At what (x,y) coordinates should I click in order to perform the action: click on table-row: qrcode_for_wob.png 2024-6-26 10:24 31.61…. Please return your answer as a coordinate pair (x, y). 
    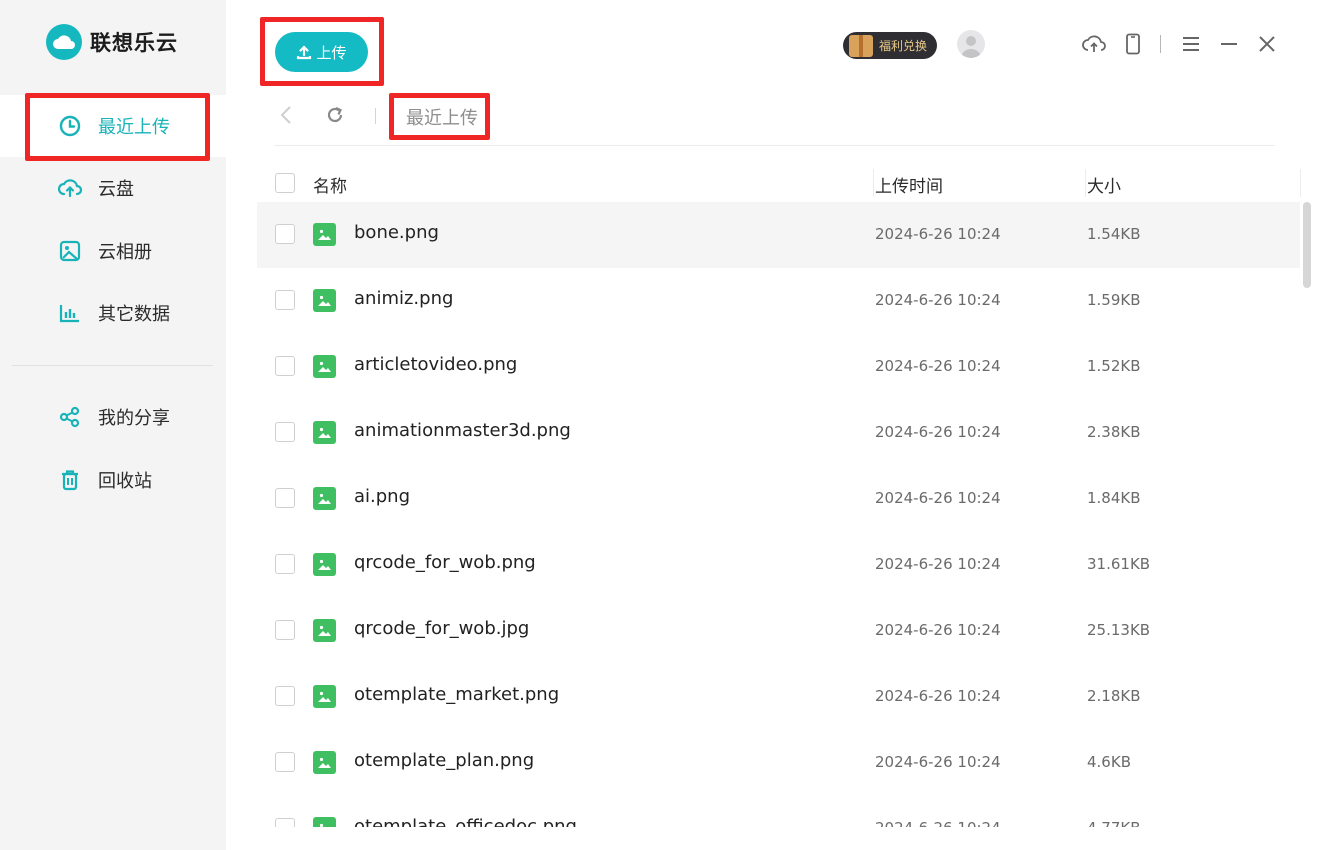
    Looking at the image, I should click on (778, 565).